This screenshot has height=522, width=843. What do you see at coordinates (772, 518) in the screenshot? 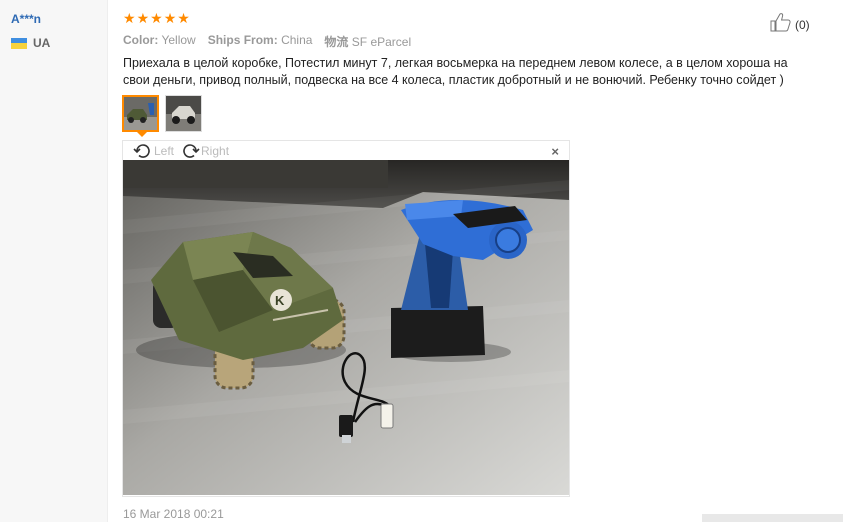
I see `page-edge-tab` at bounding box center [772, 518].